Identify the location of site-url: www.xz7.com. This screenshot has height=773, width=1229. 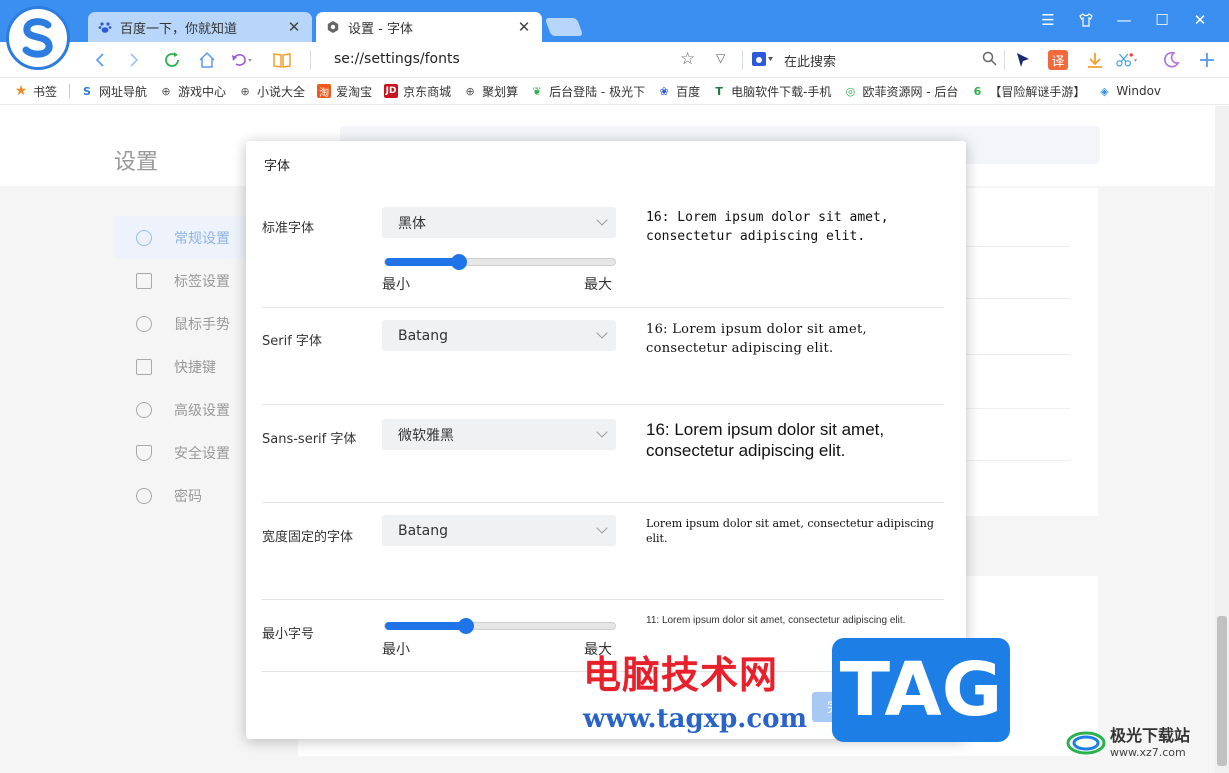
(1148, 752).